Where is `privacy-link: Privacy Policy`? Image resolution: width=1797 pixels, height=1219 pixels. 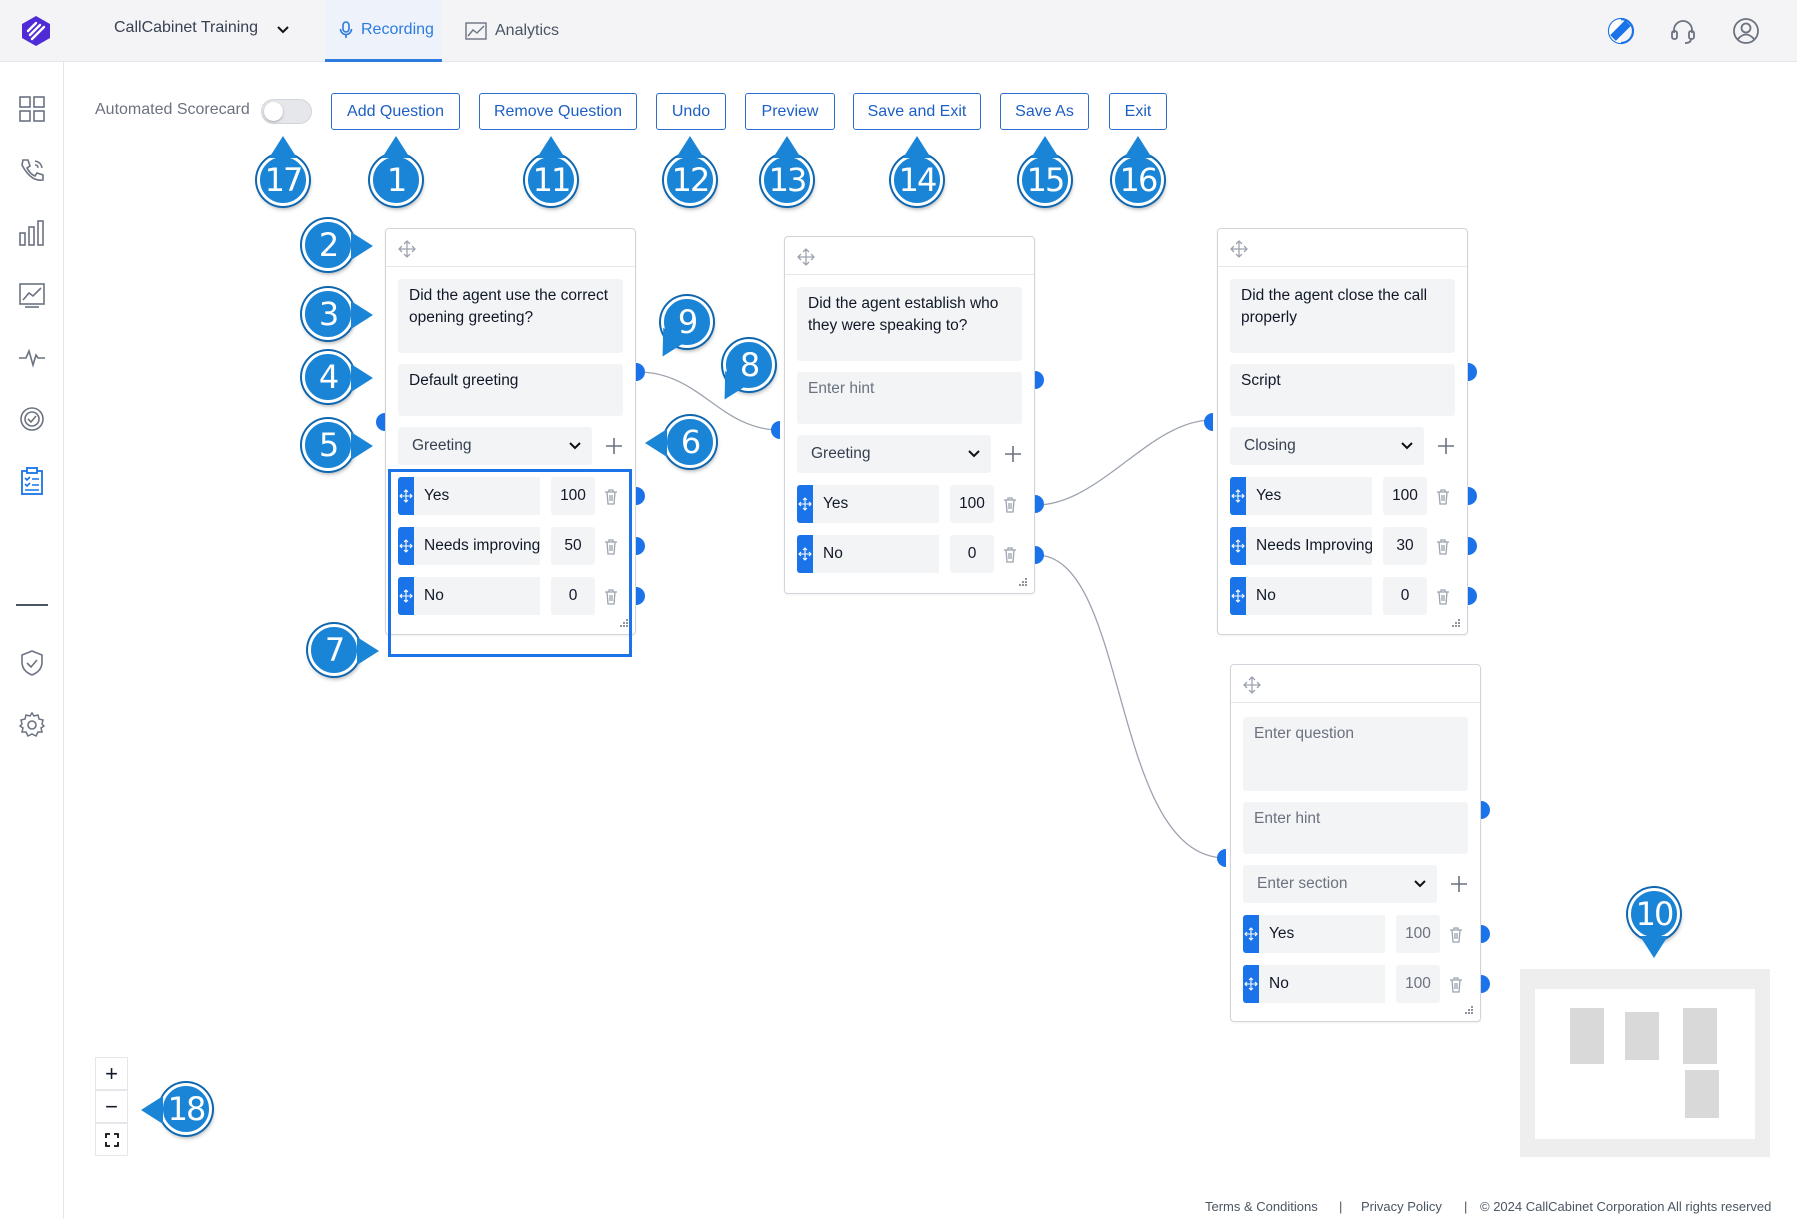
privacy-link: Privacy Policy is located at coordinates (1401, 1206).